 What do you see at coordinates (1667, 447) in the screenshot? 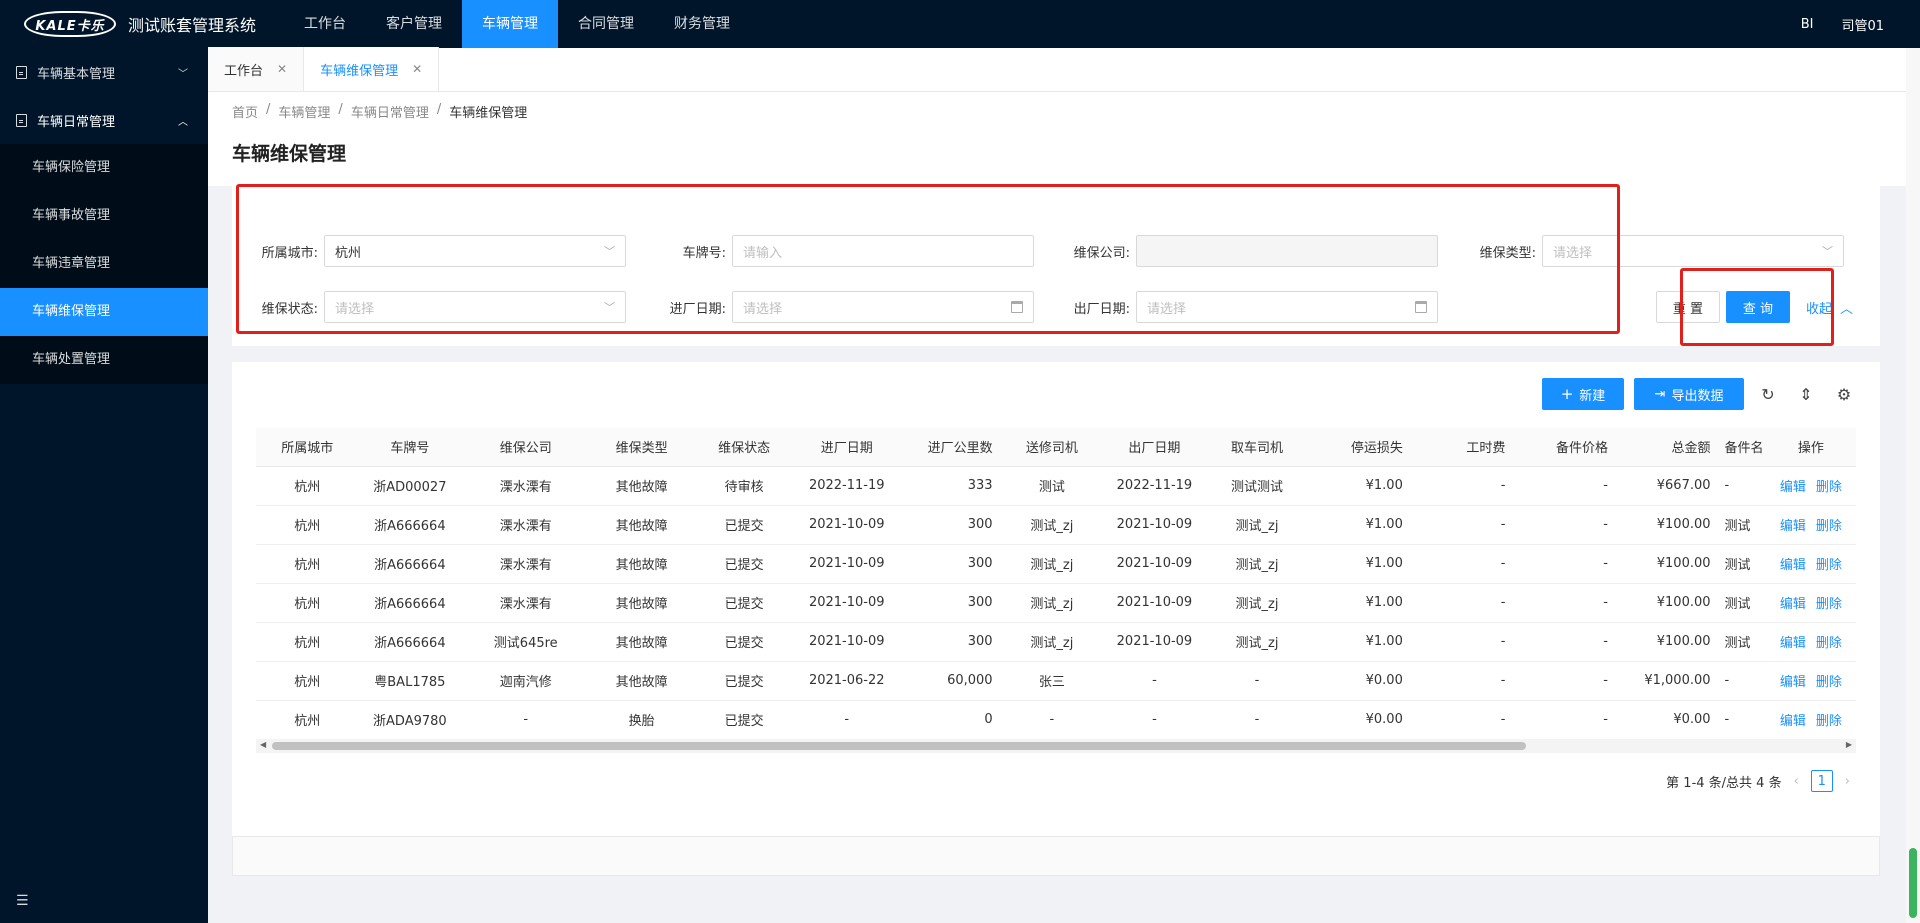
I see `col-header: 总金额` at bounding box center [1667, 447].